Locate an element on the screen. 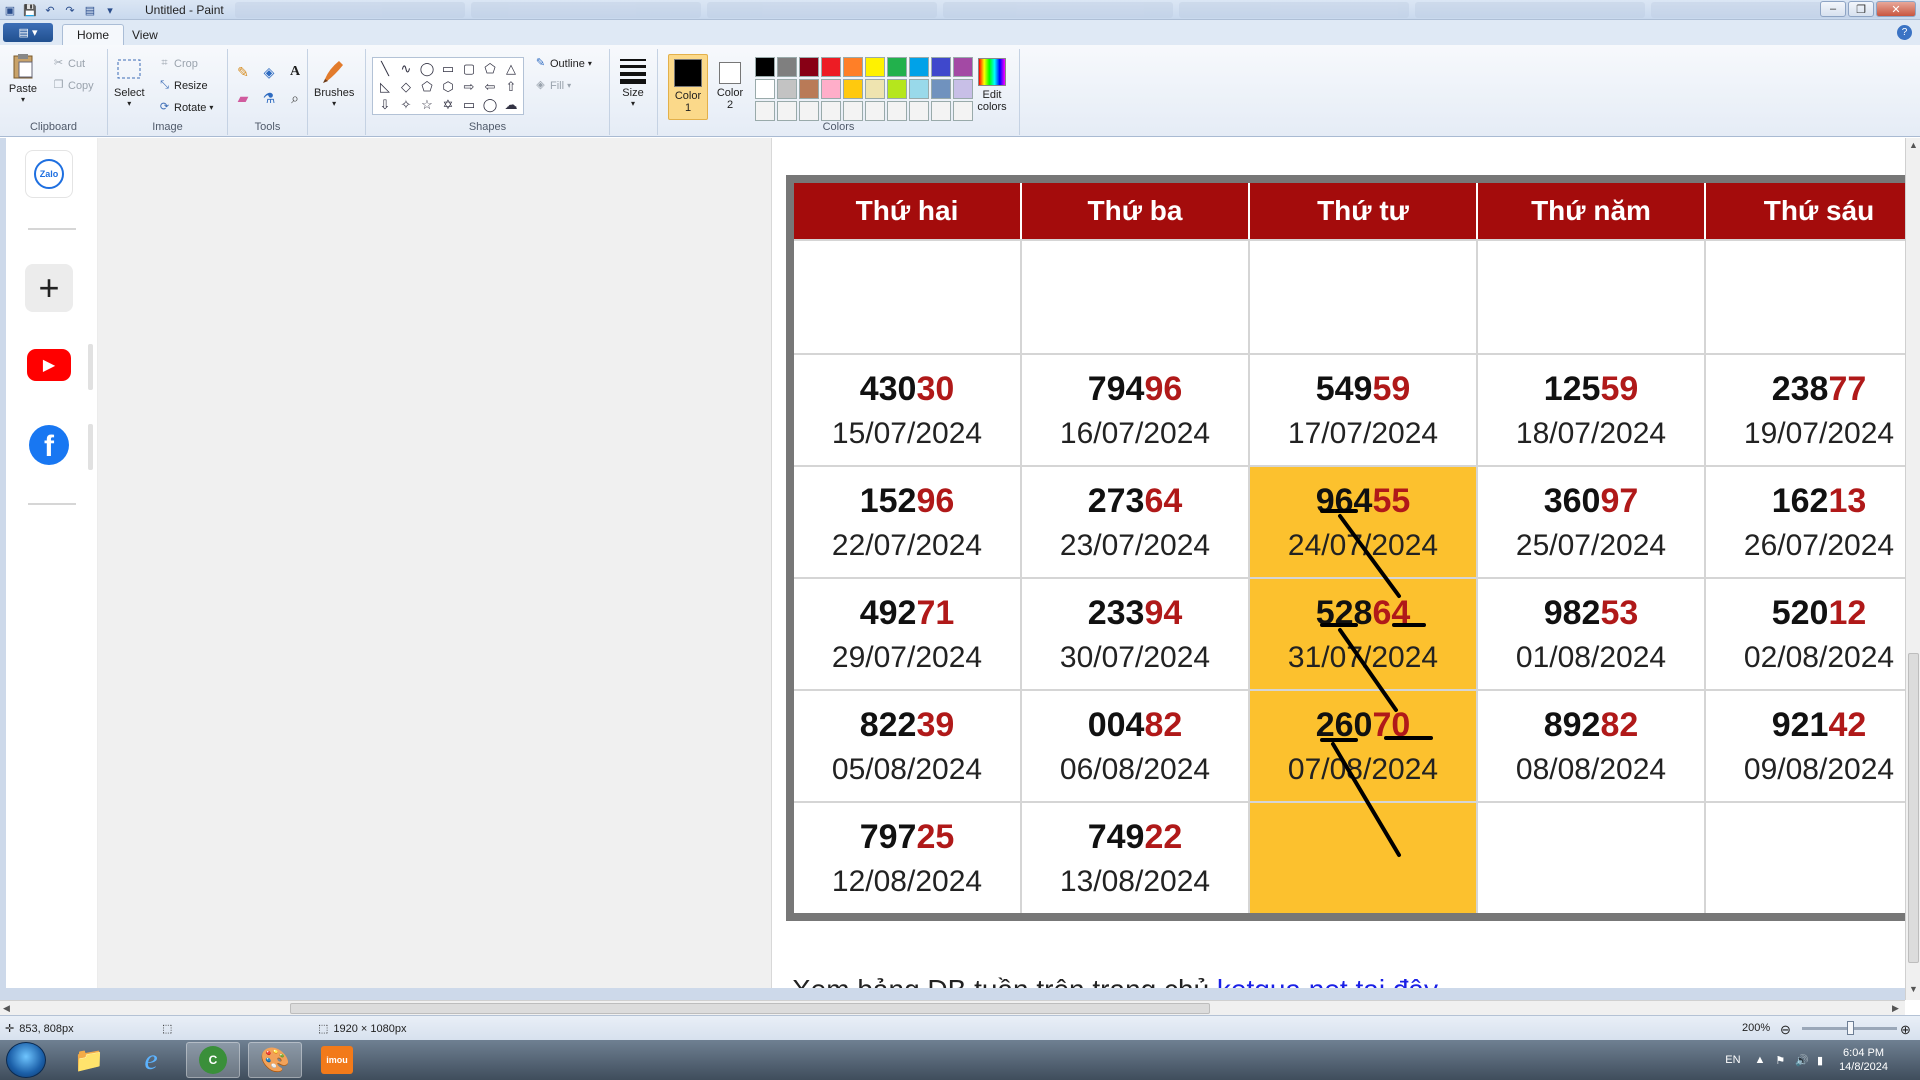  ie-app: e is located at coordinates (151, 1060).